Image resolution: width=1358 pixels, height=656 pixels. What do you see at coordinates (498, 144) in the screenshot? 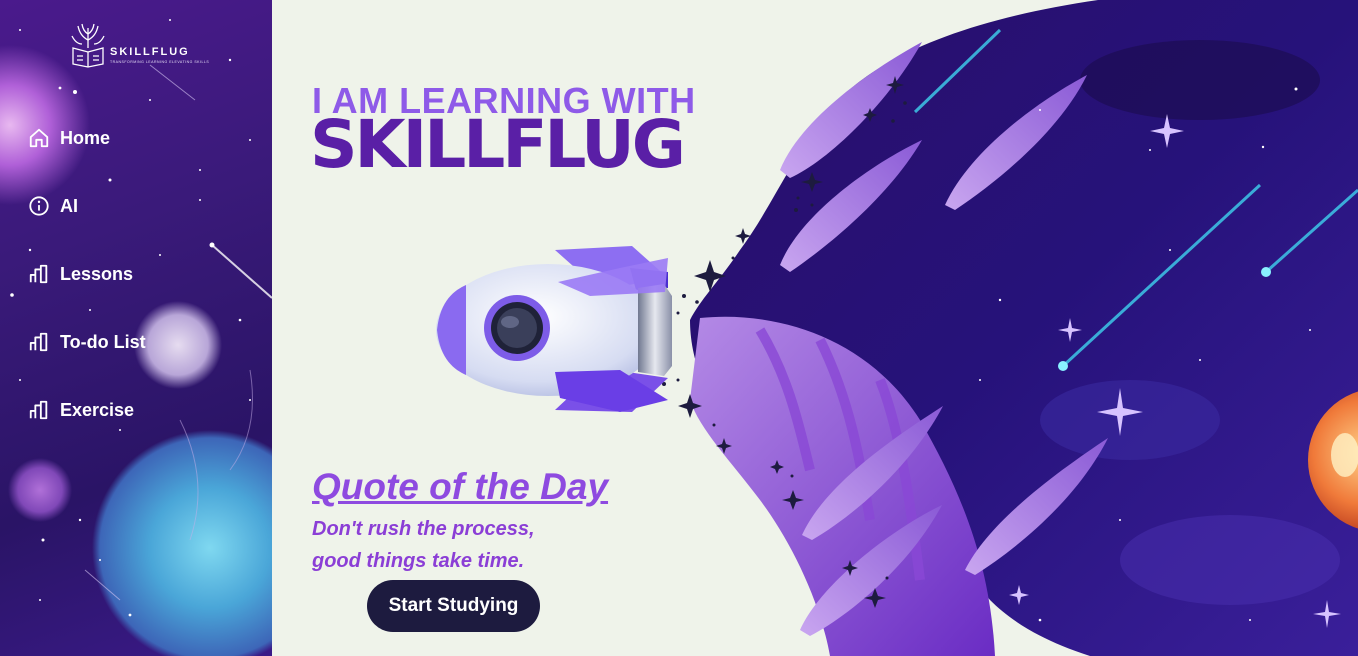
I see `hero-title: SKILLFLUG` at bounding box center [498, 144].